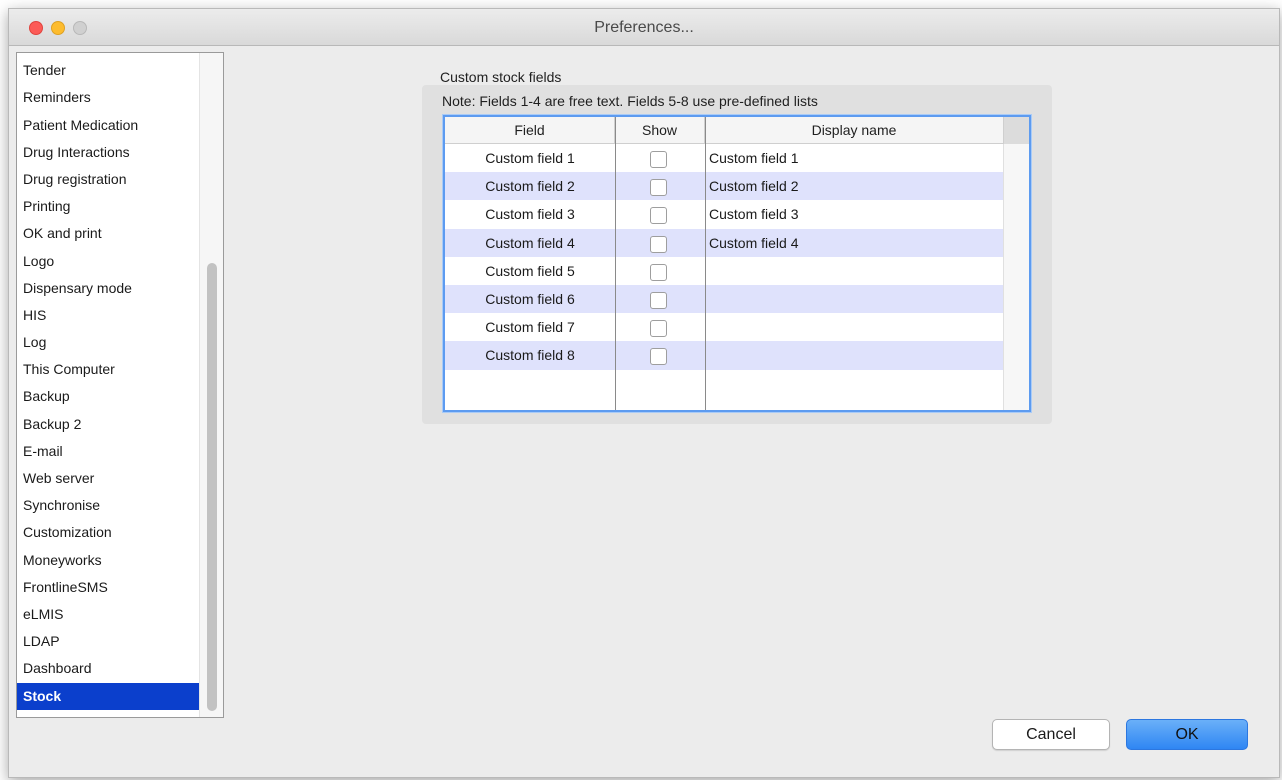 The image size is (1282, 780). I want to click on table-row: Custom field 4 Custom field 4, so click(724, 242).